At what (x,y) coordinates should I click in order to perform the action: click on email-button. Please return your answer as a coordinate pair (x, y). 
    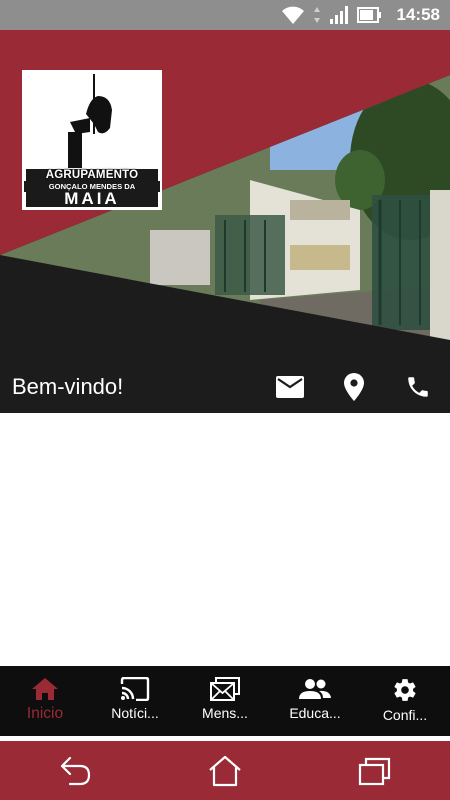
    Looking at the image, I should click on (290, 386).